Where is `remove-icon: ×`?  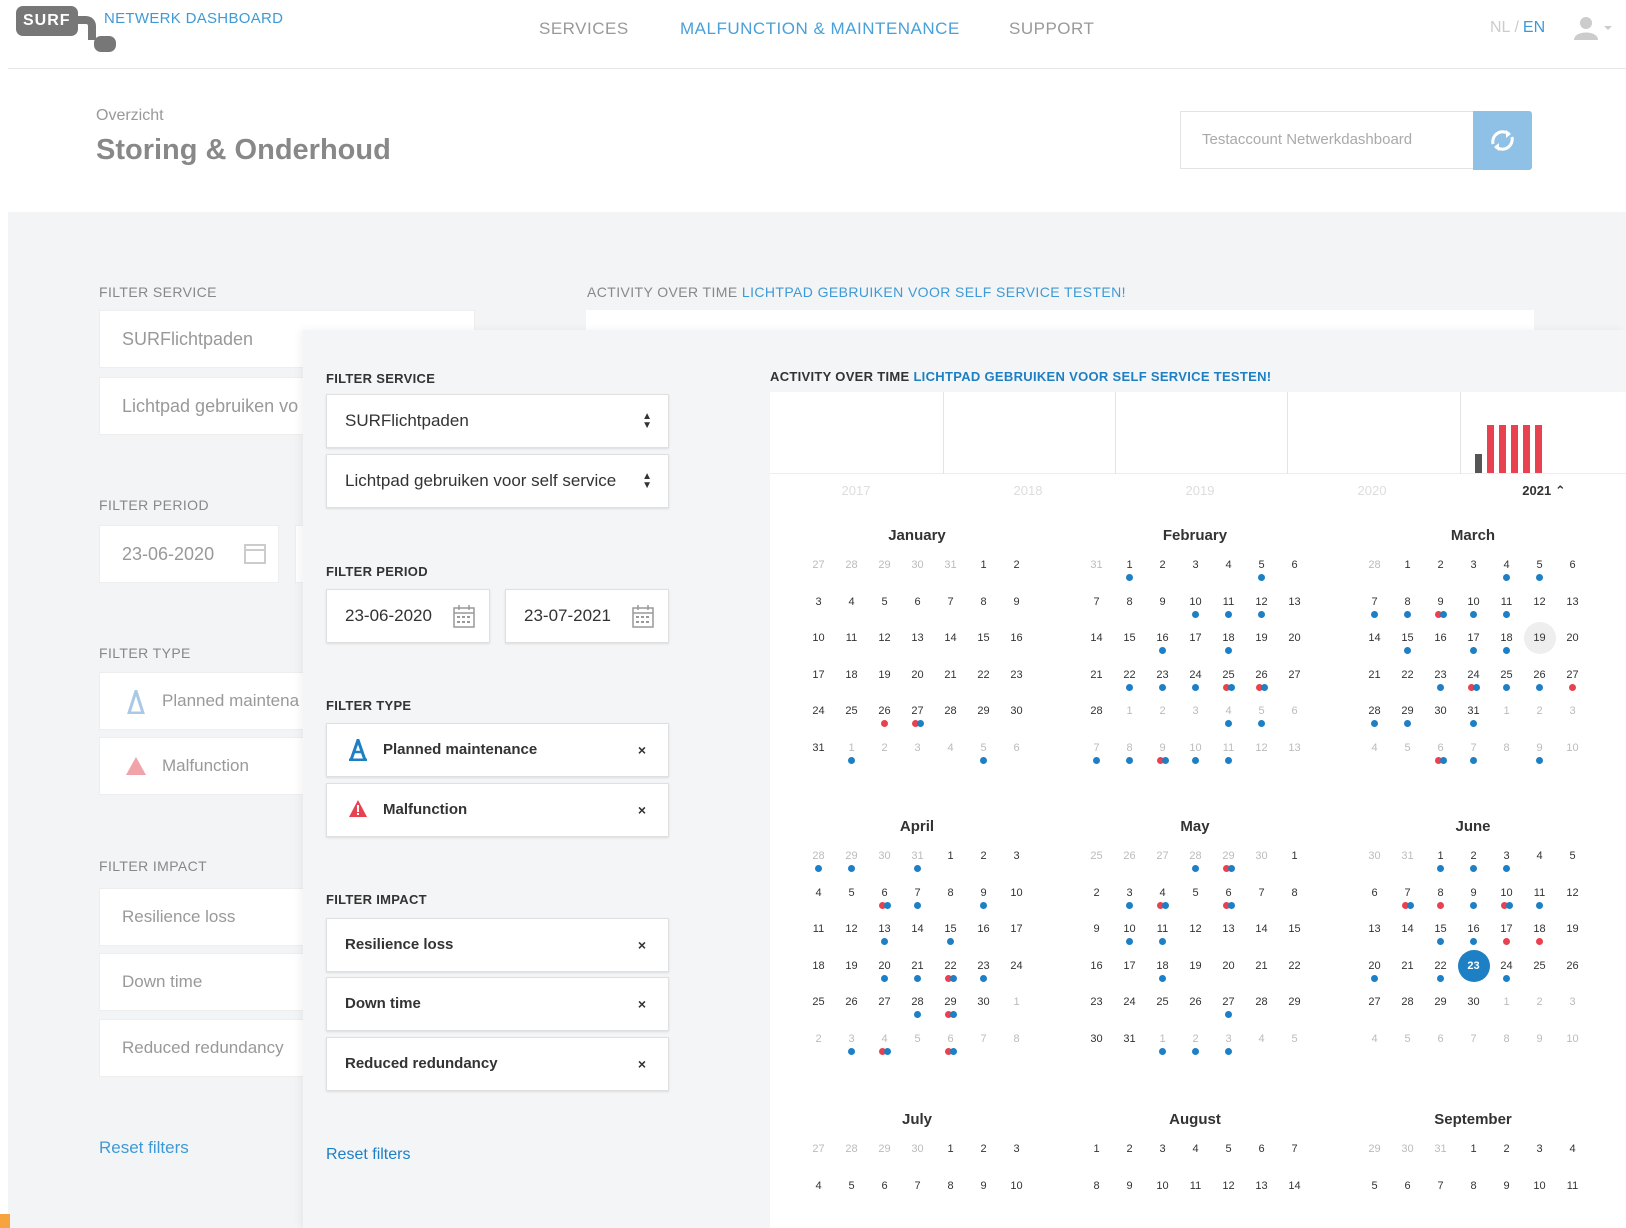
remove-icon: × is located at coordinates (642, 1004).